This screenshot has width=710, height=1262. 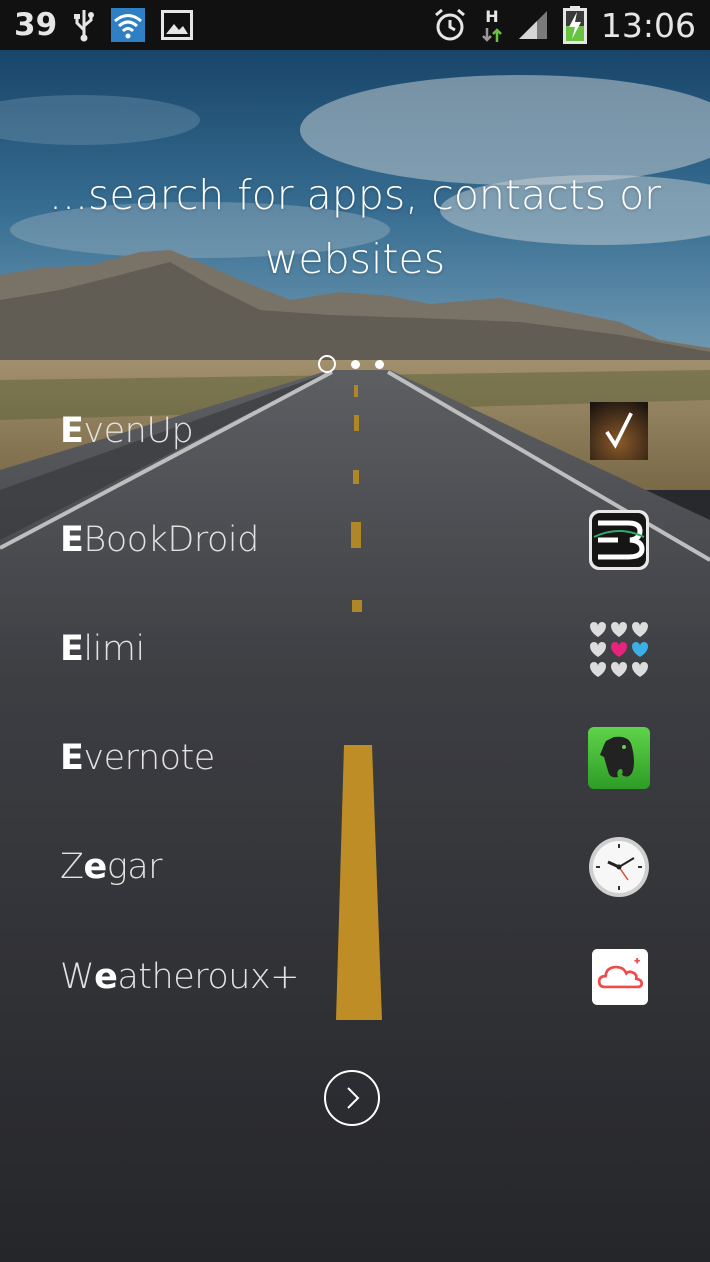 What do you see at coordinates (127, 431) in the screenshot?
I see `app-name: EvenUp` at bounding box center [127, 431].